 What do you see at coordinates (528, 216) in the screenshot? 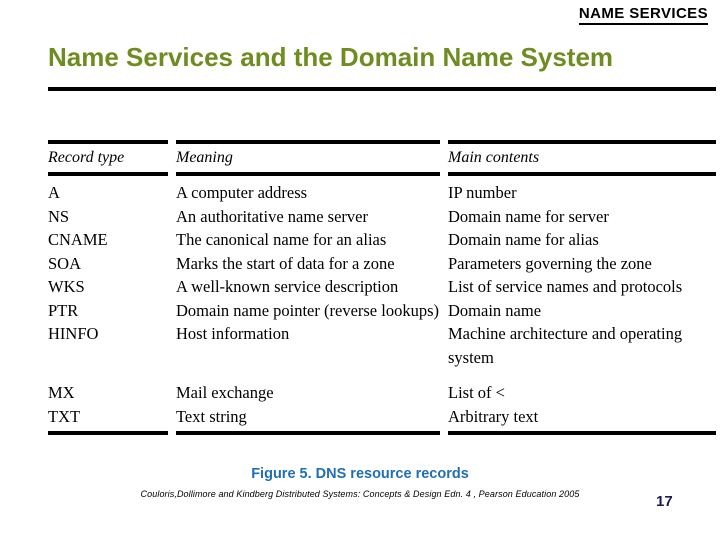
I see `cell-main-contents: Domain name for server` at bounding box center [528, 216].